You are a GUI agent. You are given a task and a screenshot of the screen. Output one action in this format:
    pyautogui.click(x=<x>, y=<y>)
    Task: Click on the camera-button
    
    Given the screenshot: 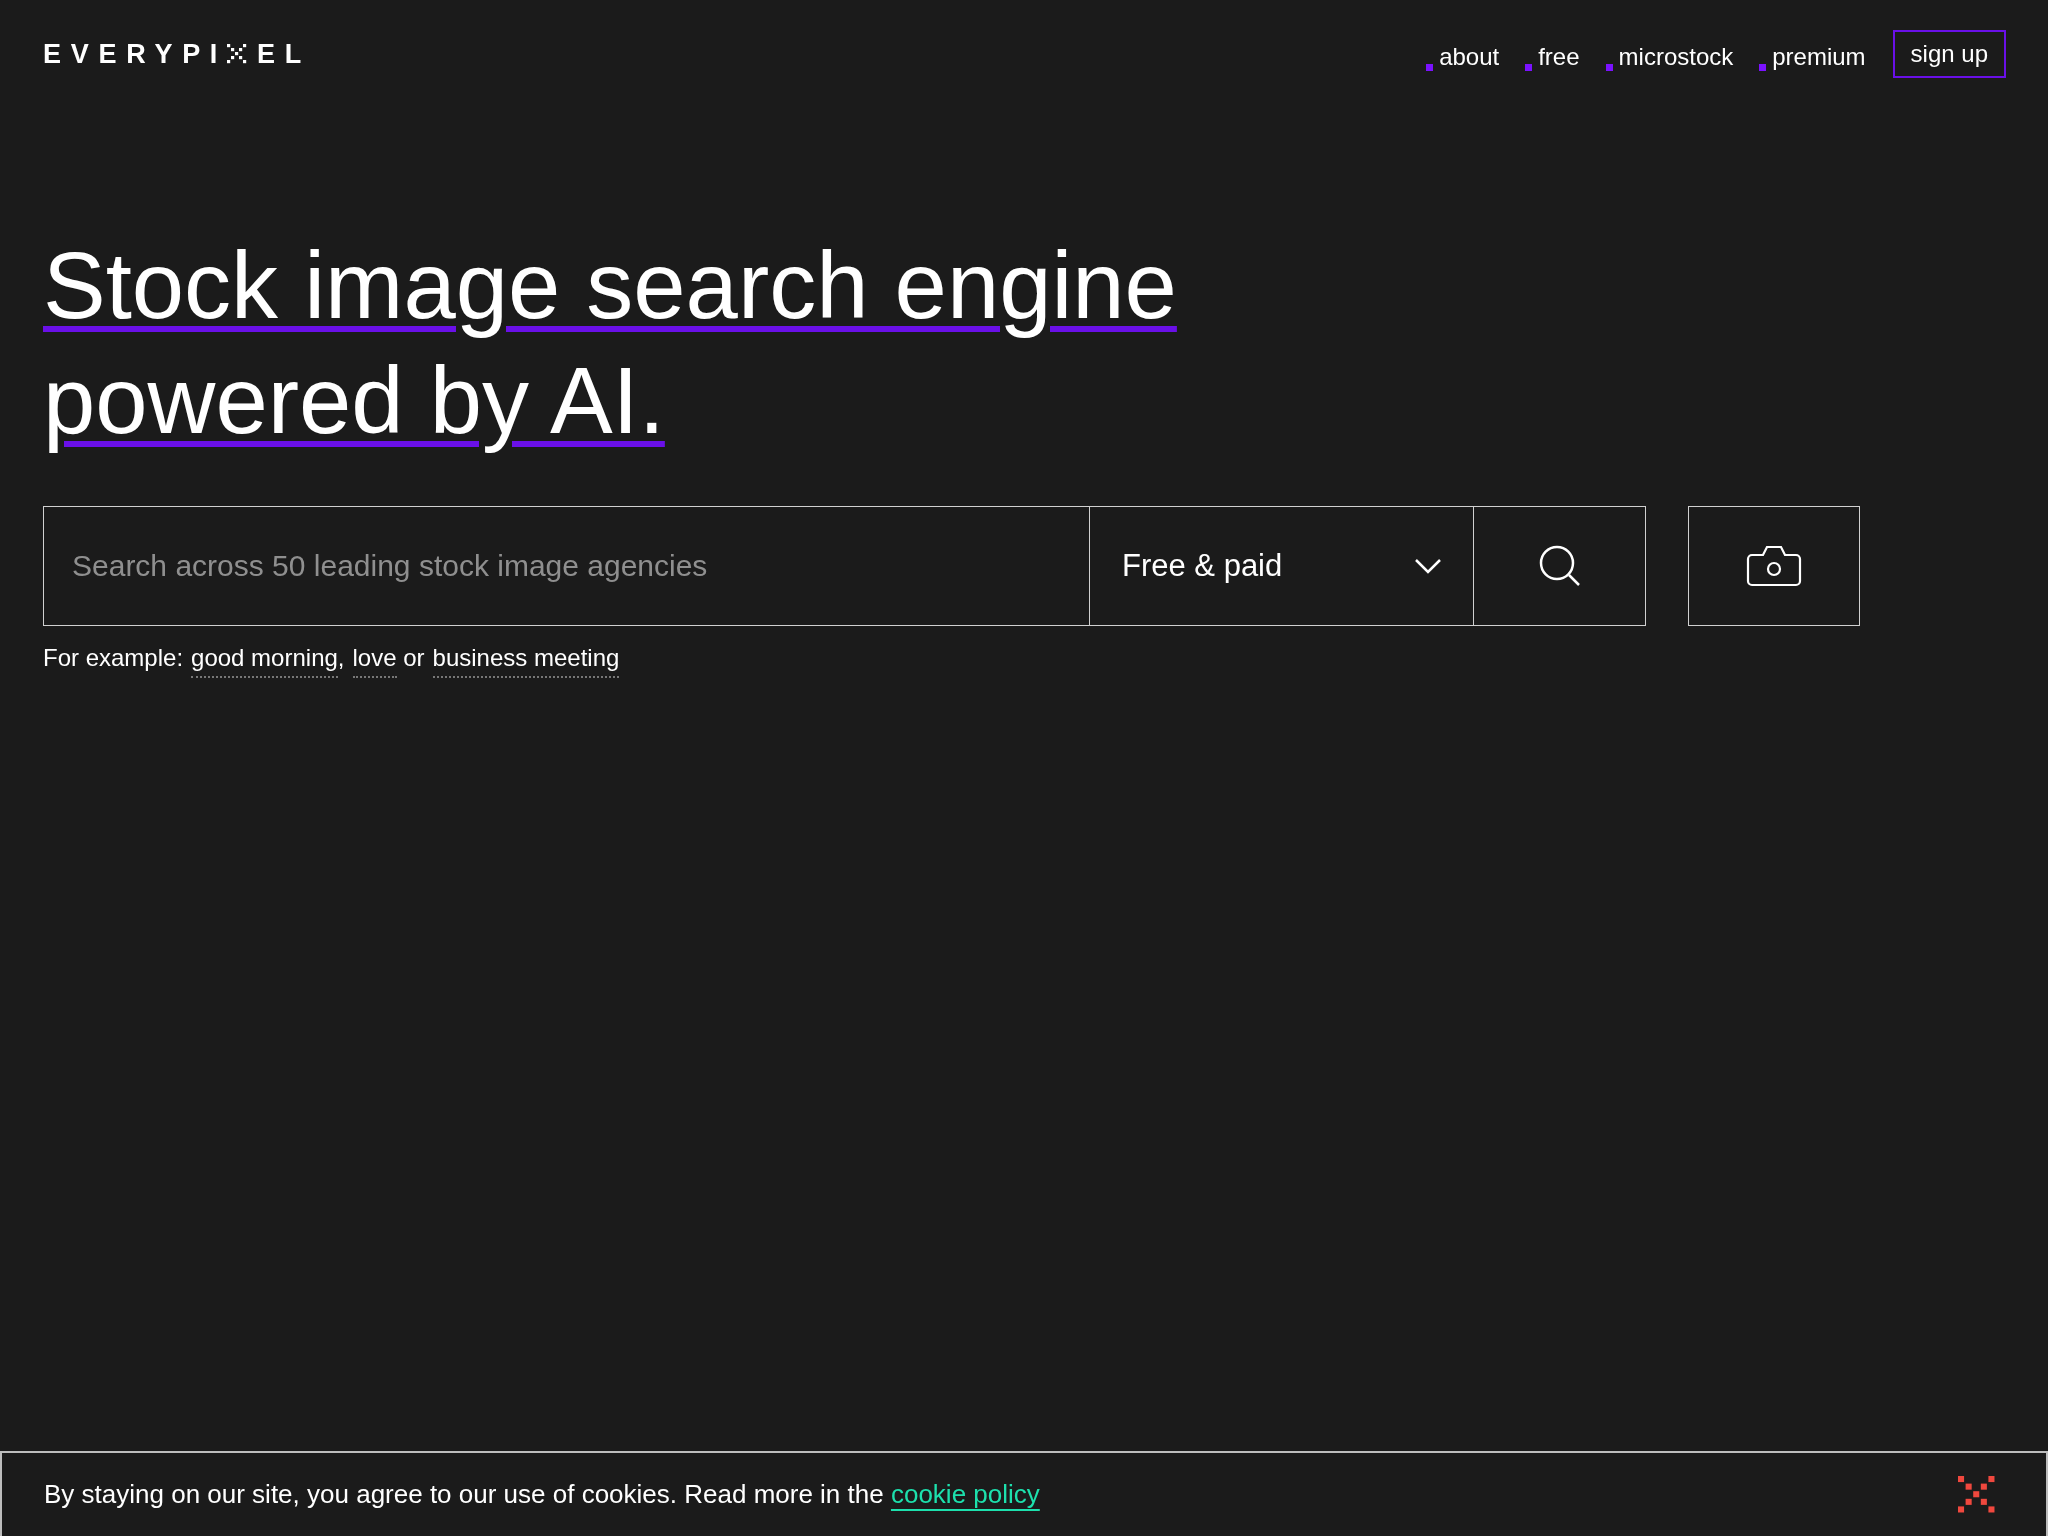 What is the action you would take?
    pyautogui.click(x=1774, y=566)
    